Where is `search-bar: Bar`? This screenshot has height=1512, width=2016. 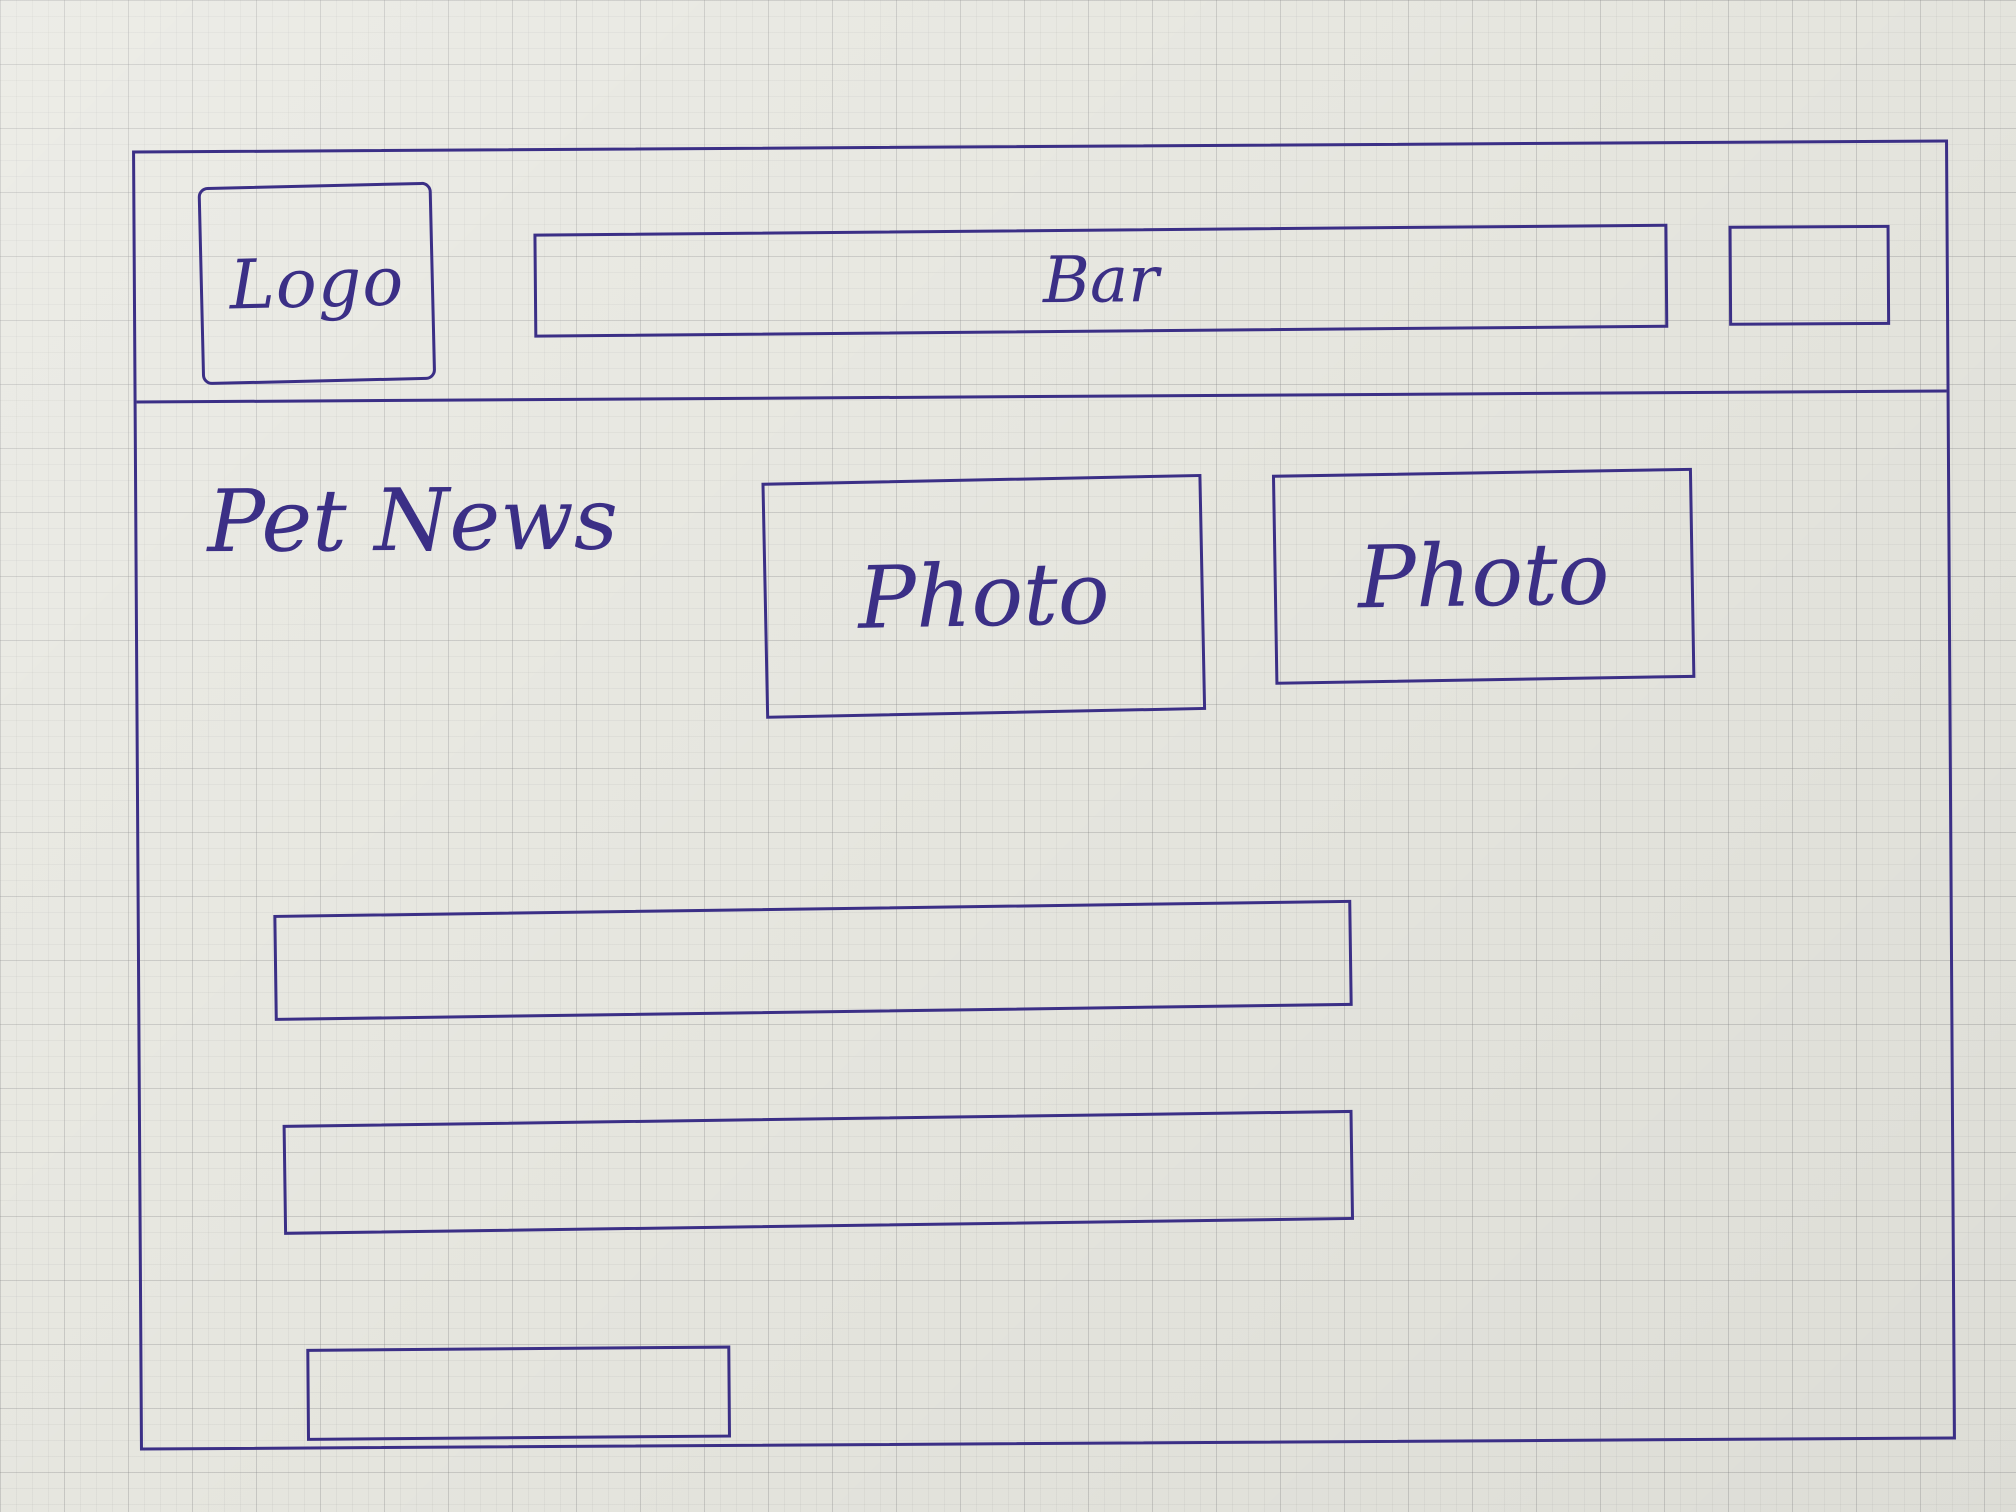
search-bar: Bar is located at coordinates (1101, 280).